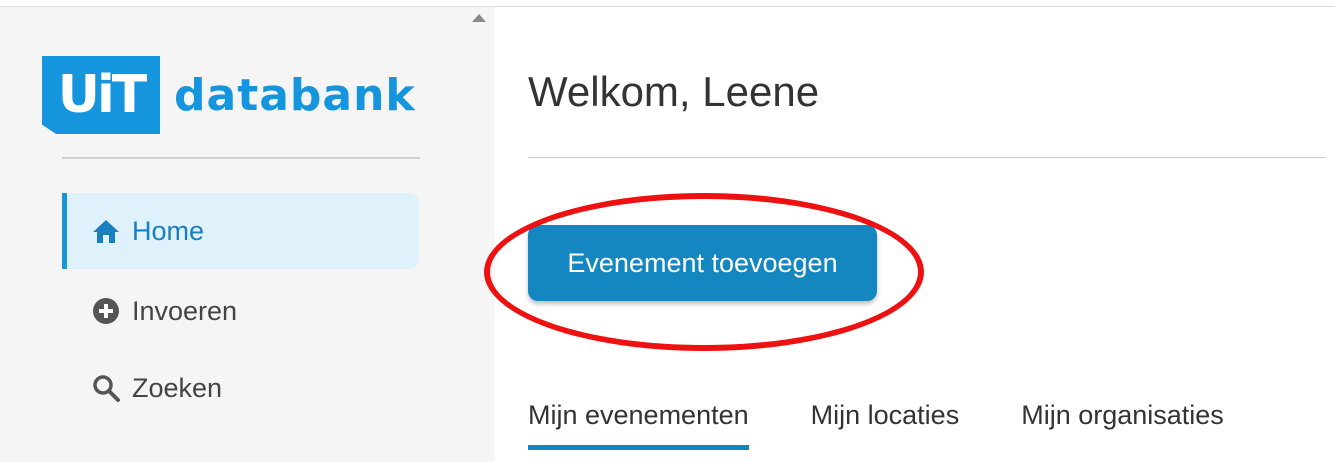  What do you see at coordinates (638, 425) in the screenshot?
I see `tab-mijn-evenementen: Mijn evenementen` at bounding box center [638, 425].